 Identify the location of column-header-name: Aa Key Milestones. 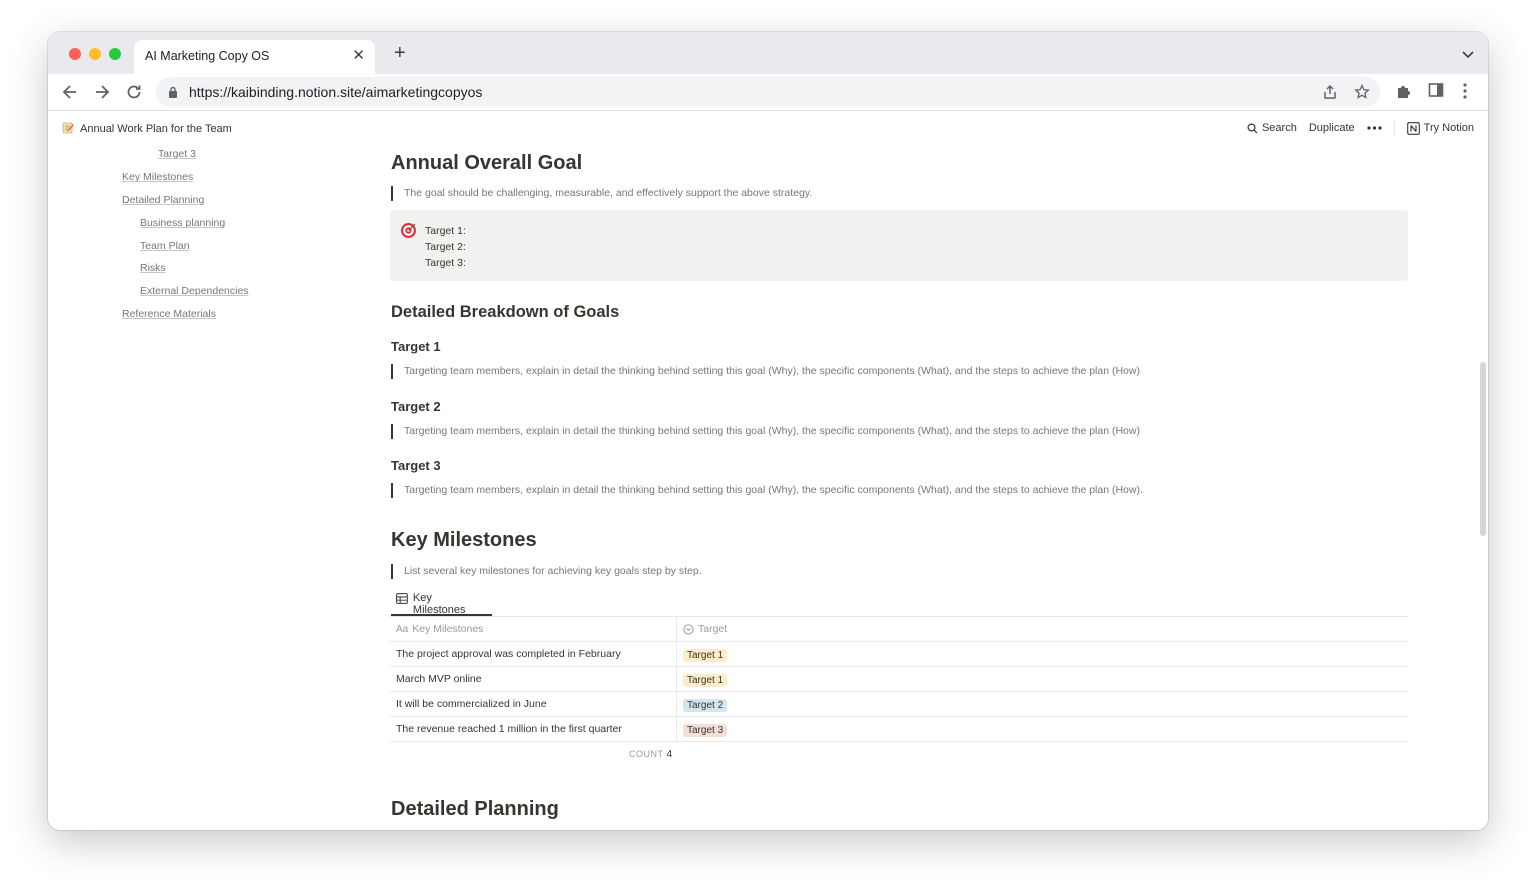
(533, 629).